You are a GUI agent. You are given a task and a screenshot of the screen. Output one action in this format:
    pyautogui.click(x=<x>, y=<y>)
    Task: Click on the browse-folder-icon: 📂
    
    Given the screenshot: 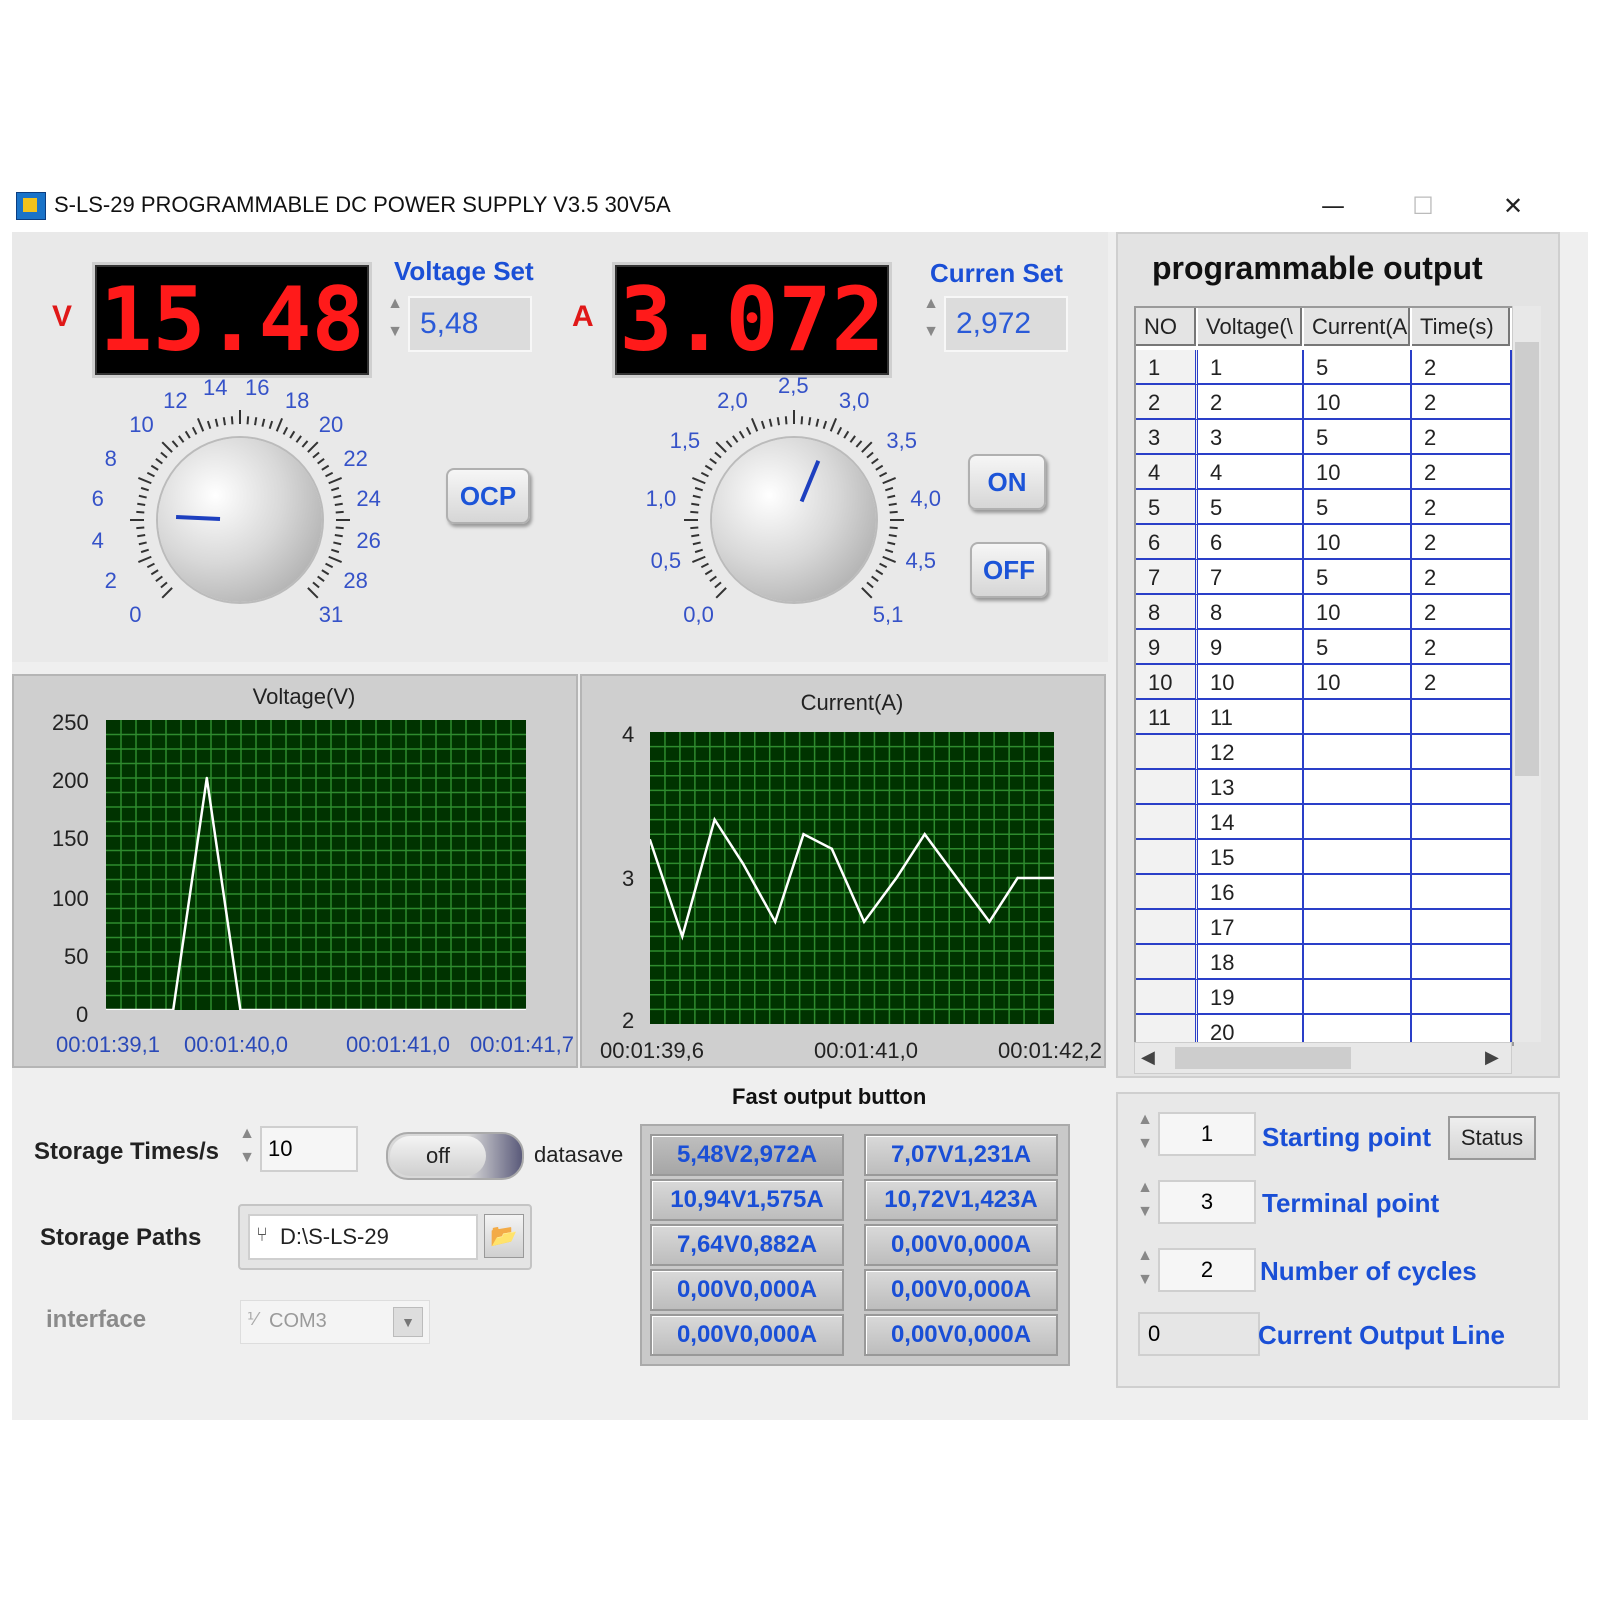 What is the action you would take?
    pyautogui.click(x=504, y=1236)
    